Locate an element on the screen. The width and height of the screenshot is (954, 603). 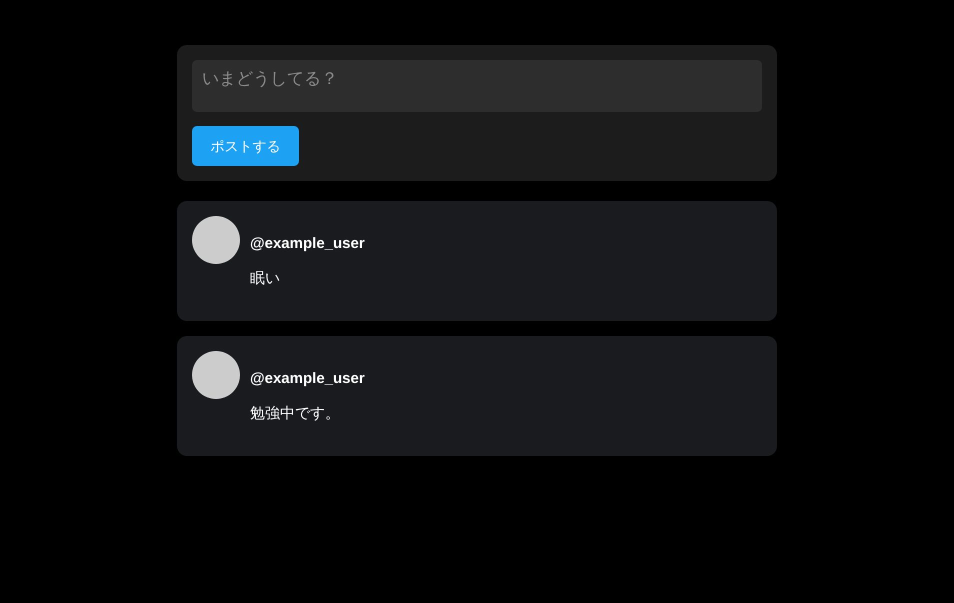
post-text: 眠い is located at coordinates (265, 279).